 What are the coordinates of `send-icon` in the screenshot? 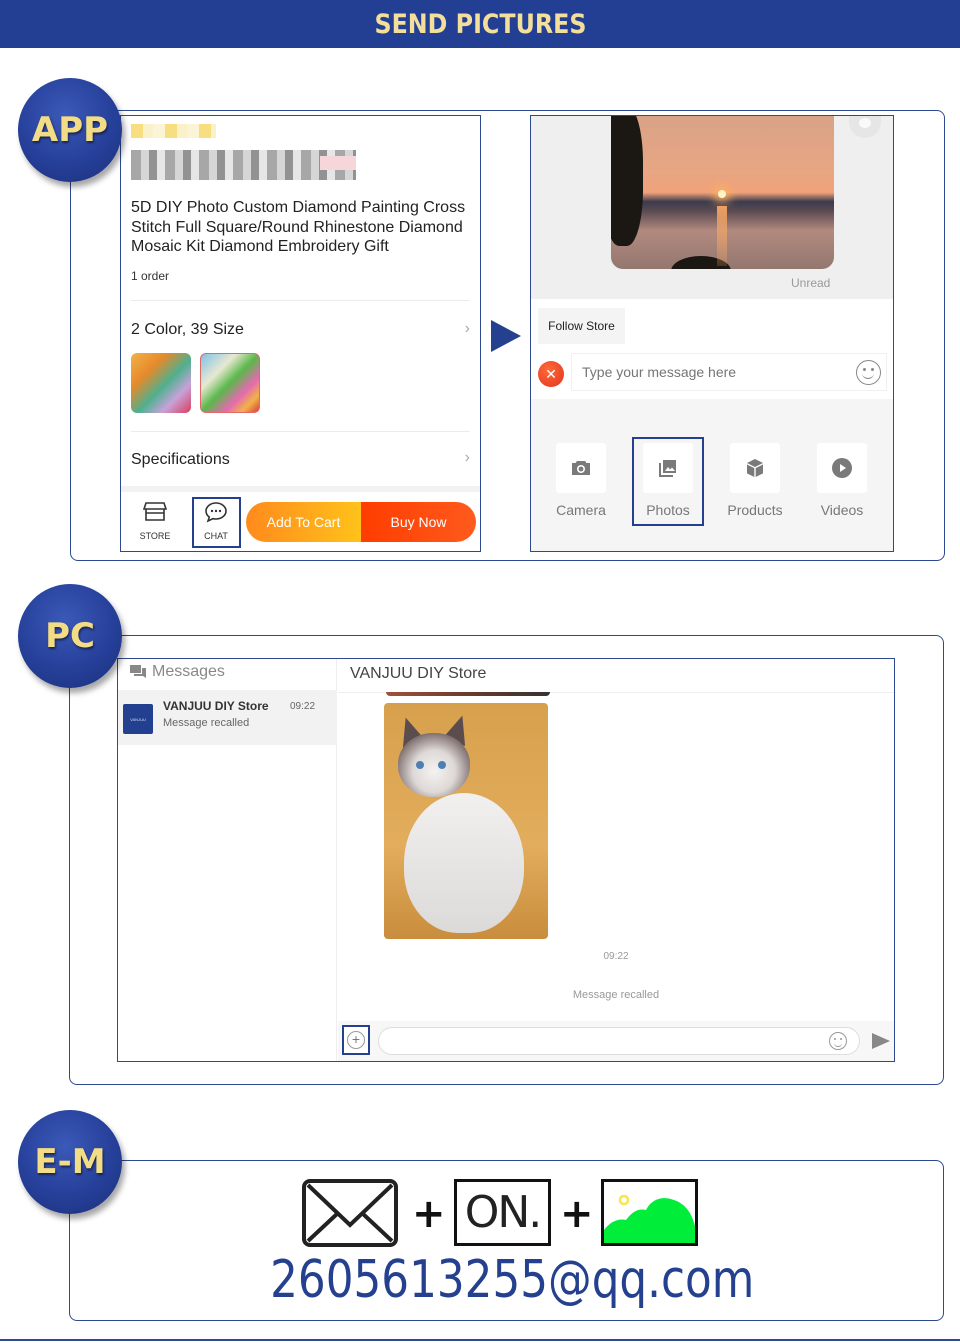 It's located at (881, 1041).